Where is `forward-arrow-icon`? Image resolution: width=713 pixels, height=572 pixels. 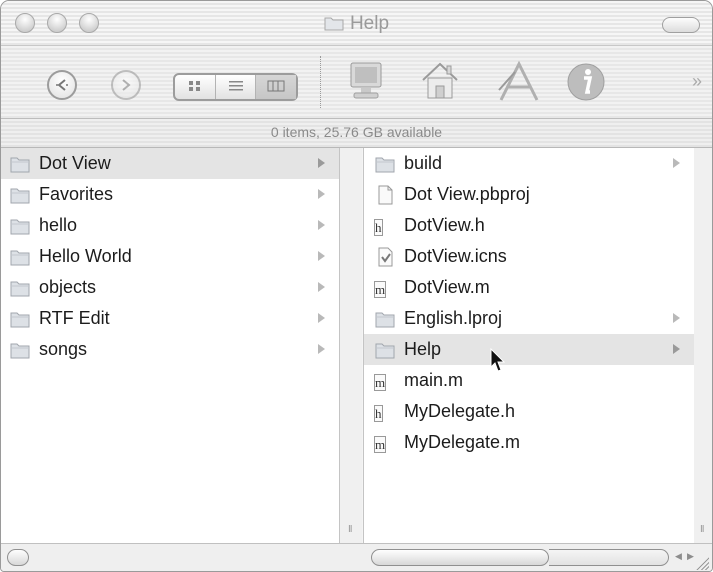 forward-arrow-icon is located at coordinates (126, 85).